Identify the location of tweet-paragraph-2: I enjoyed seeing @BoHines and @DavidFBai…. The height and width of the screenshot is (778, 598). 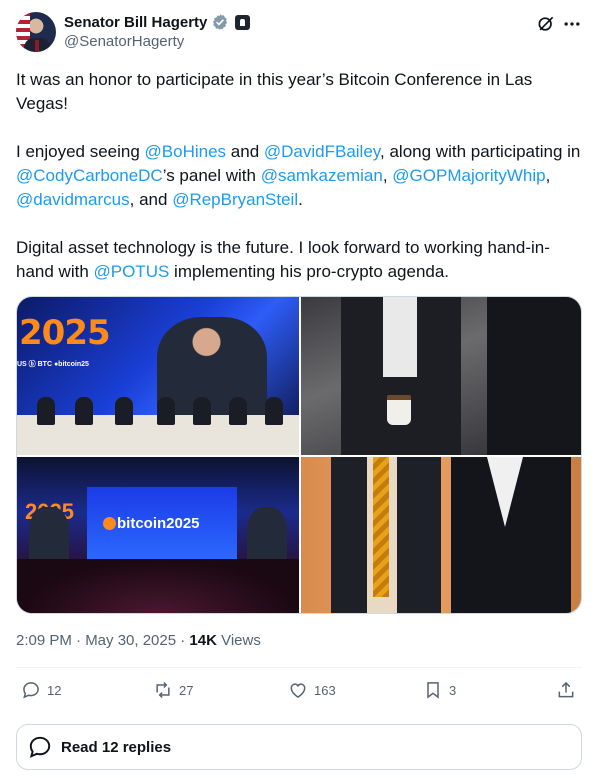
(298, 175).